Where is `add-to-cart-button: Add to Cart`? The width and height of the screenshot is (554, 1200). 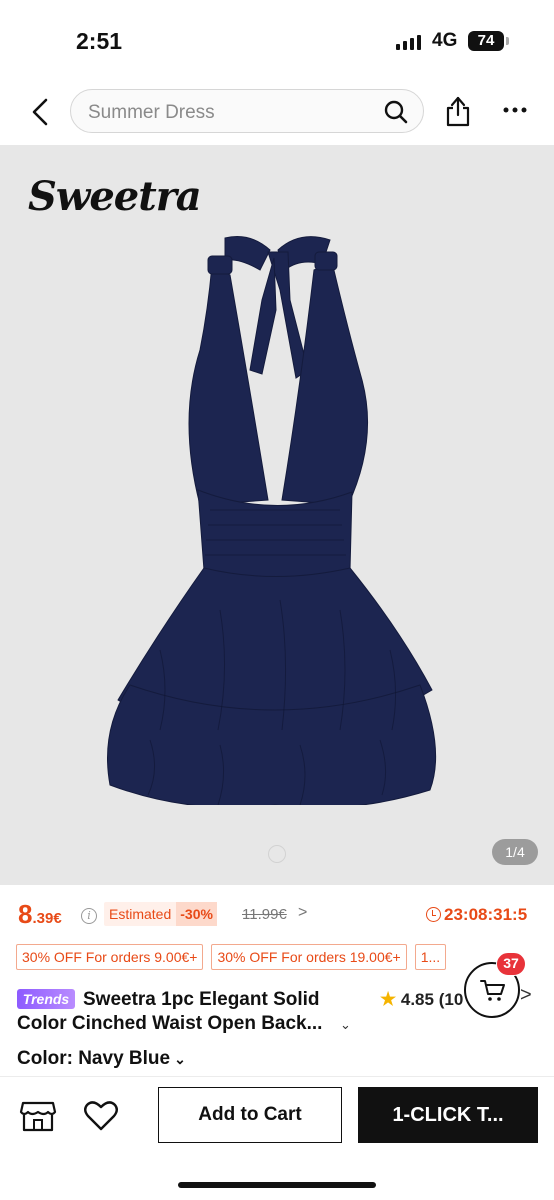 add-to-cart-button: Add to Cart is located at coordinates (250, 1115).